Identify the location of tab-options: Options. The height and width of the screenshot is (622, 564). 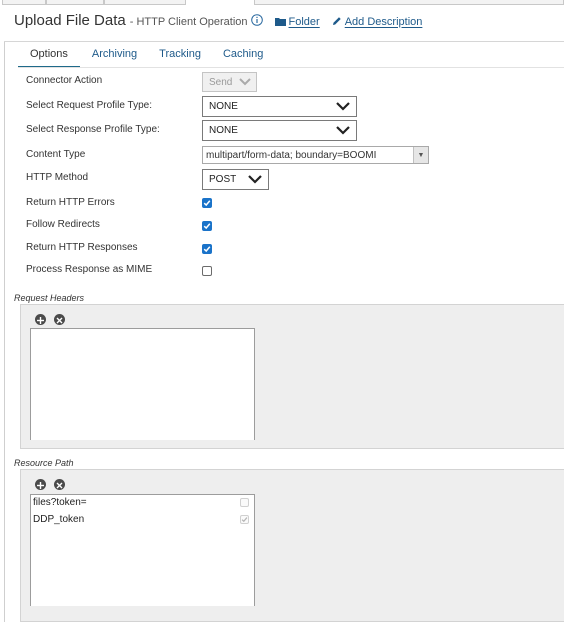
(49, 57).